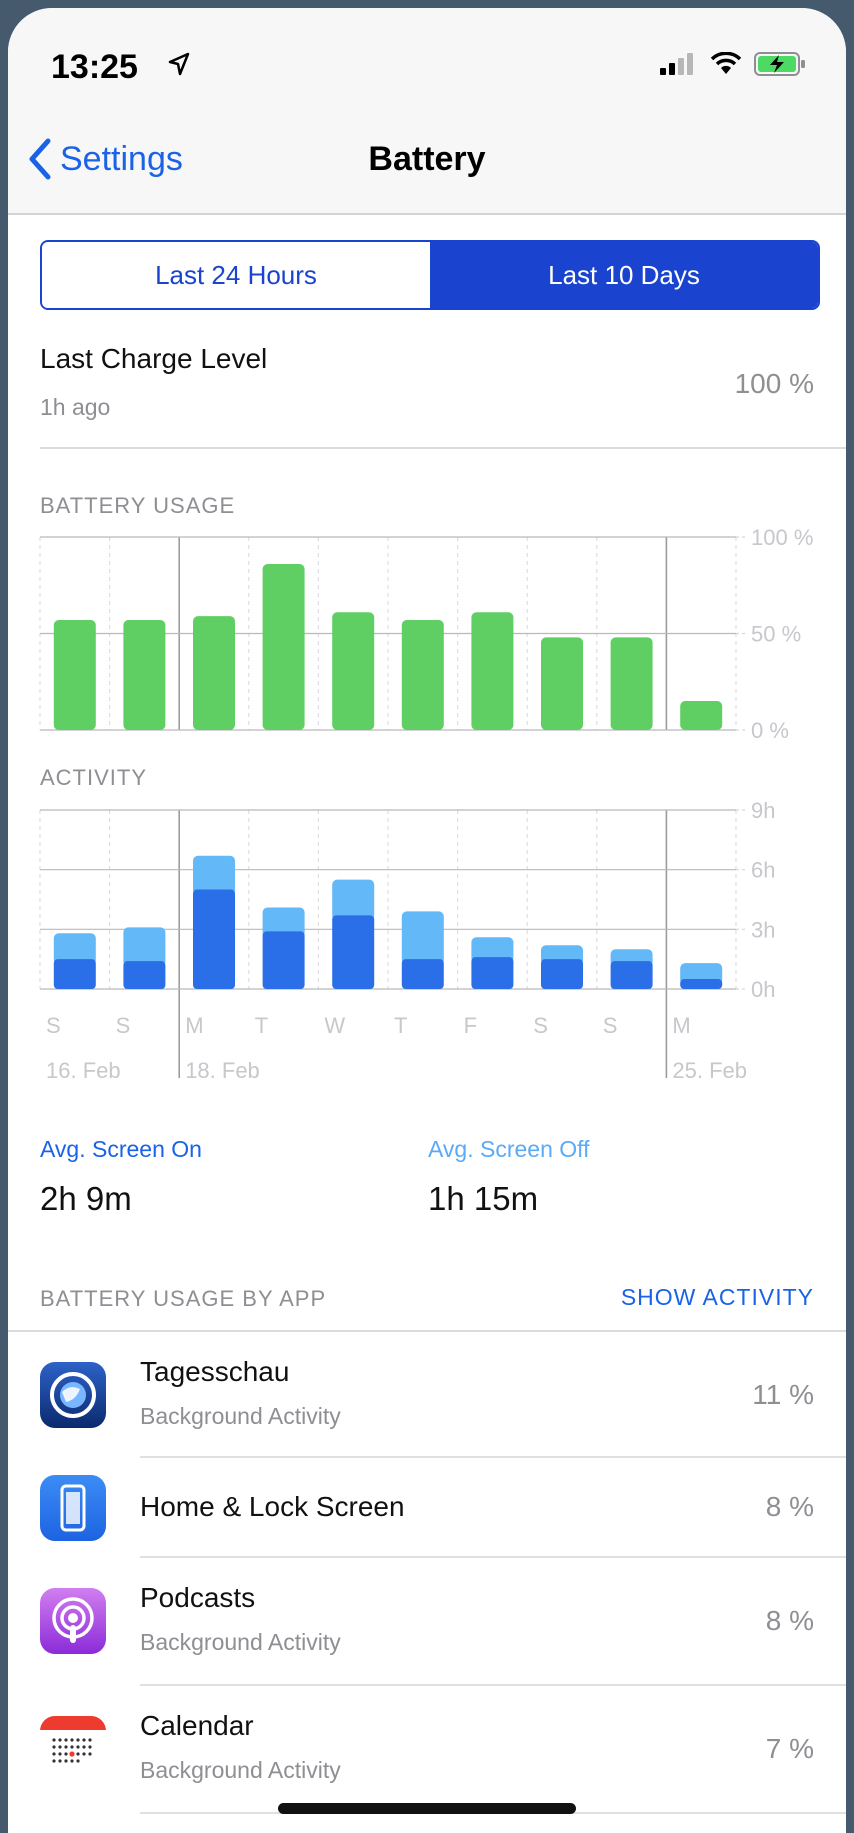 The image size is (854, 1833). I want to click on status-icons, so click(733, 64).